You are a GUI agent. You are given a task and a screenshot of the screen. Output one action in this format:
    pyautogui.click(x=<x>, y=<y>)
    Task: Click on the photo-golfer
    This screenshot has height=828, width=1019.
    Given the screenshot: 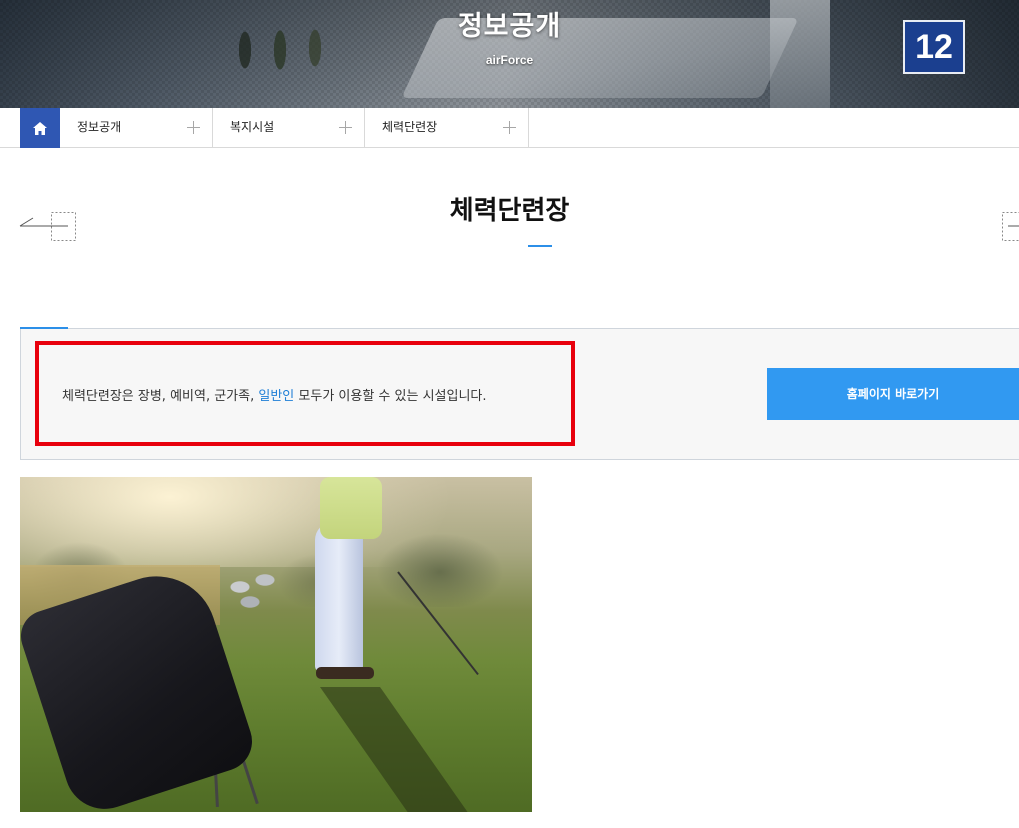 What is the action you would take?
    pyautogui.click(x=339, y=597)
    